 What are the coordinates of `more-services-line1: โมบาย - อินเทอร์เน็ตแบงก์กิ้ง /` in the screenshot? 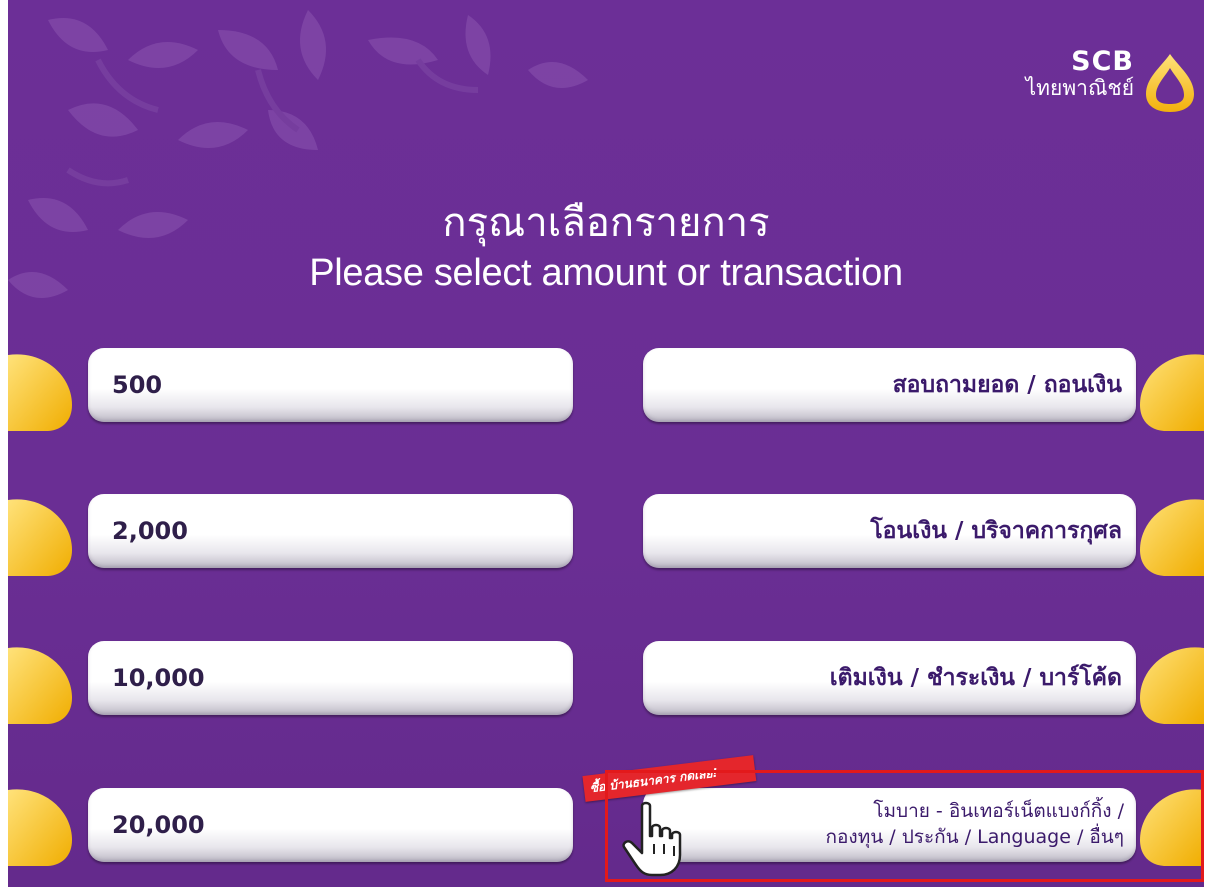 It's located at (998, 811).